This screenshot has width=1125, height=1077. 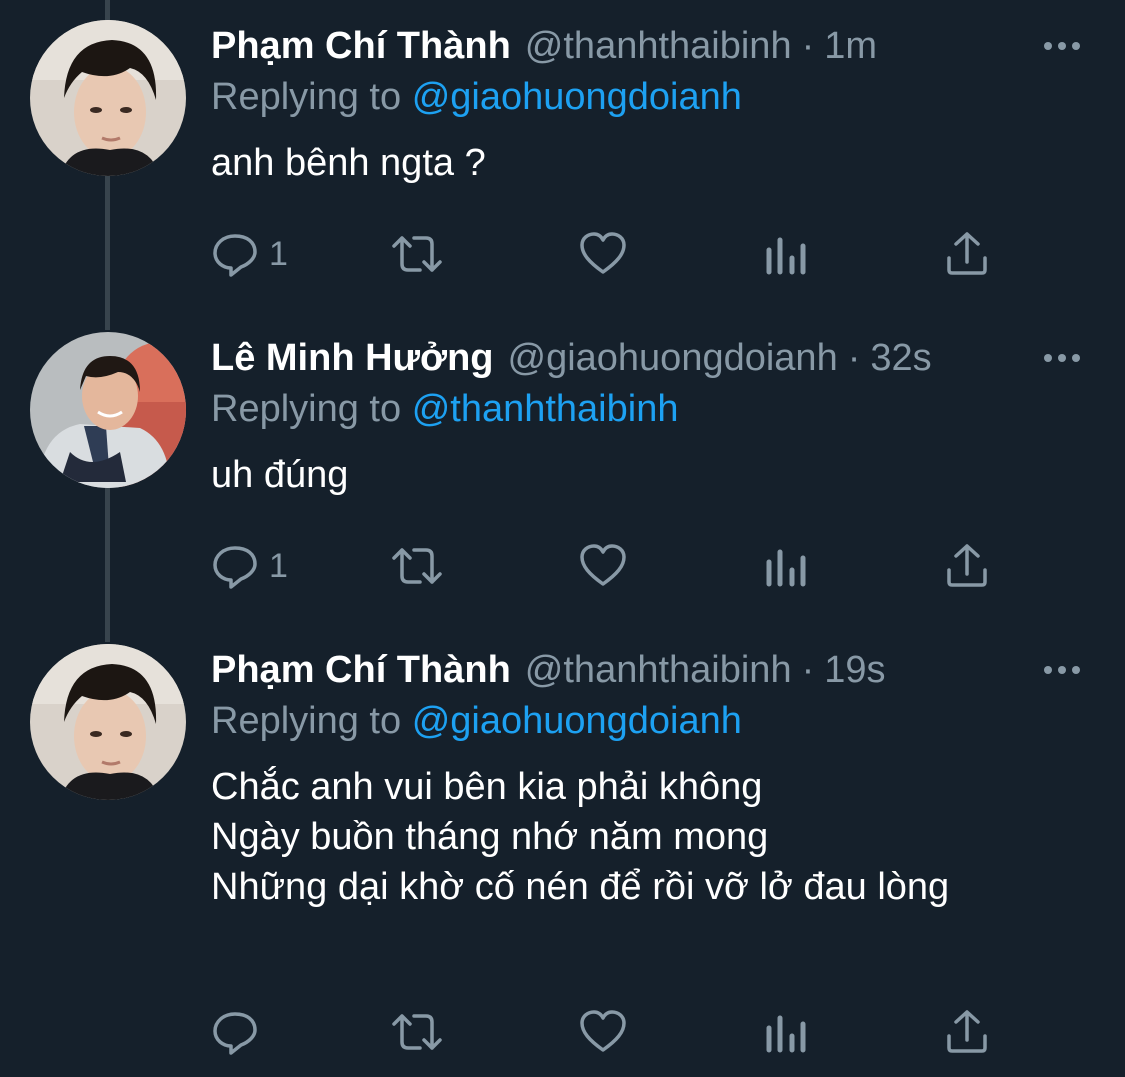 What do you see at coordinates (487, 787) in the screenshot?
I see `tweet-text-line: Chắc anh vui bên kia phải không` at bounding box center [487, 787].